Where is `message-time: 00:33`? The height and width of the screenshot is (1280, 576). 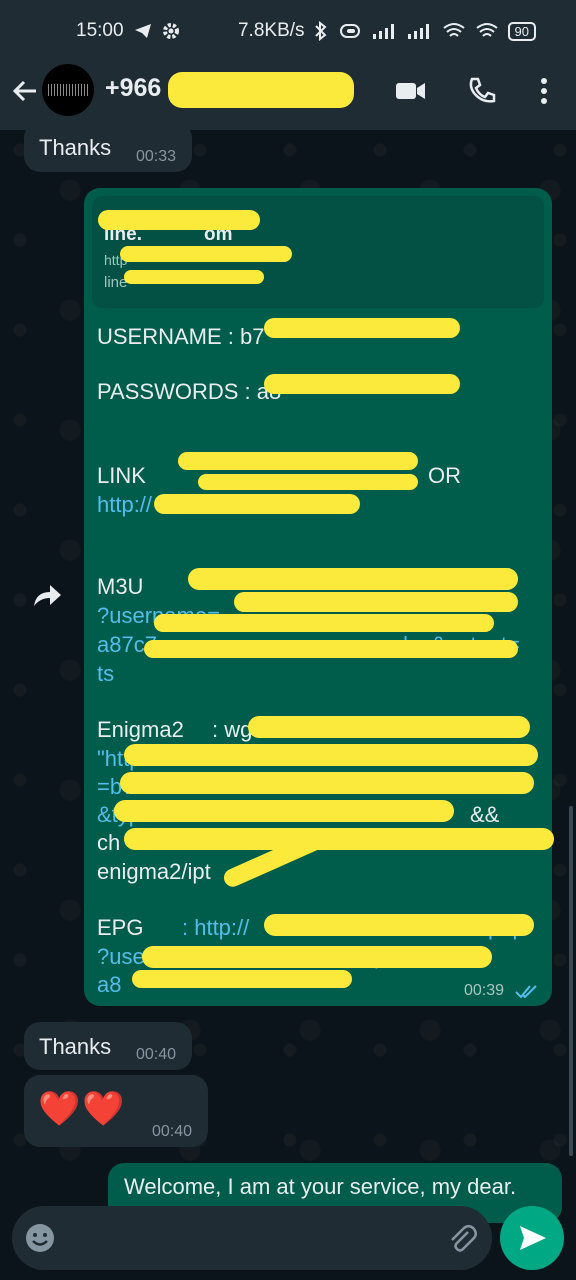
message-time: 00:33 is located at coordinates (156, 156).